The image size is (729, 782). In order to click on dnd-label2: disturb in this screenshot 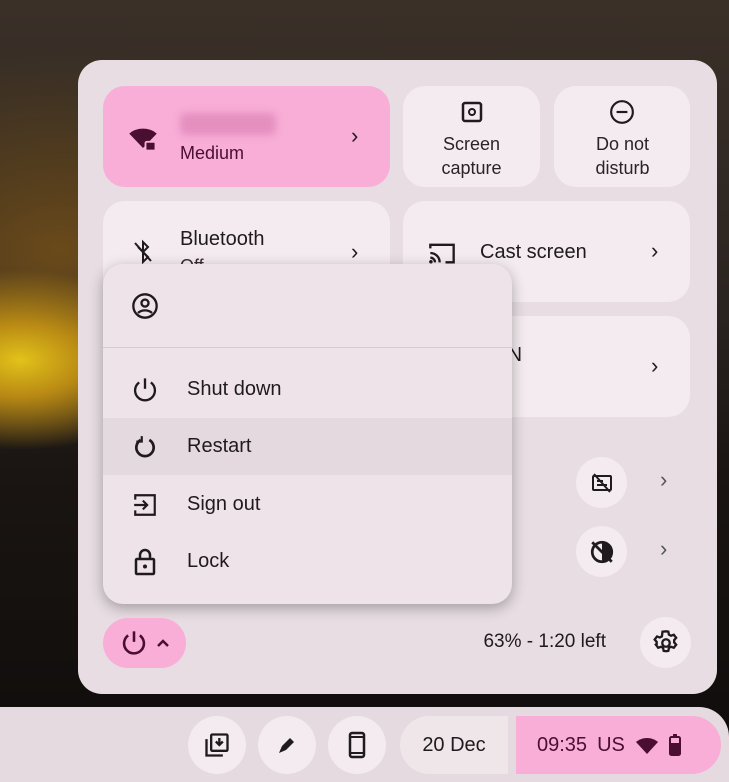, I will do `click(622, 168)`.